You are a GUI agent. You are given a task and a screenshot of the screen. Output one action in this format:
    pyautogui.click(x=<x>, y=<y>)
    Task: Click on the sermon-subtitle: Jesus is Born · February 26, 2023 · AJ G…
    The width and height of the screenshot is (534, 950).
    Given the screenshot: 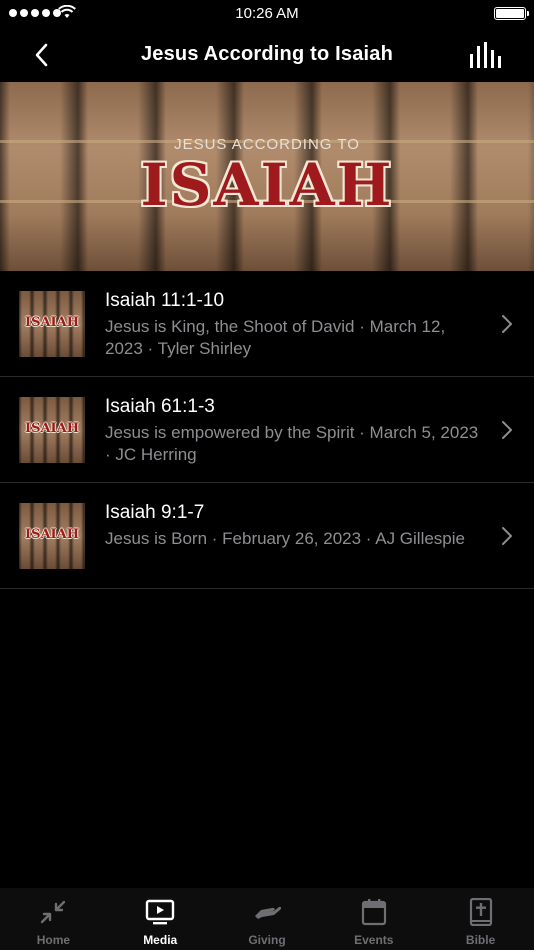 What is the action you would take?
    pyautogui.click(x=285, y=538)
    